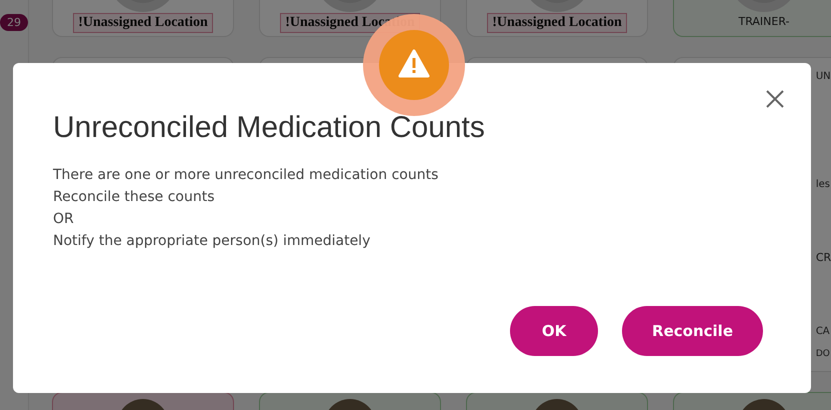  I want to click on card-label: UN, so click(823, 76).